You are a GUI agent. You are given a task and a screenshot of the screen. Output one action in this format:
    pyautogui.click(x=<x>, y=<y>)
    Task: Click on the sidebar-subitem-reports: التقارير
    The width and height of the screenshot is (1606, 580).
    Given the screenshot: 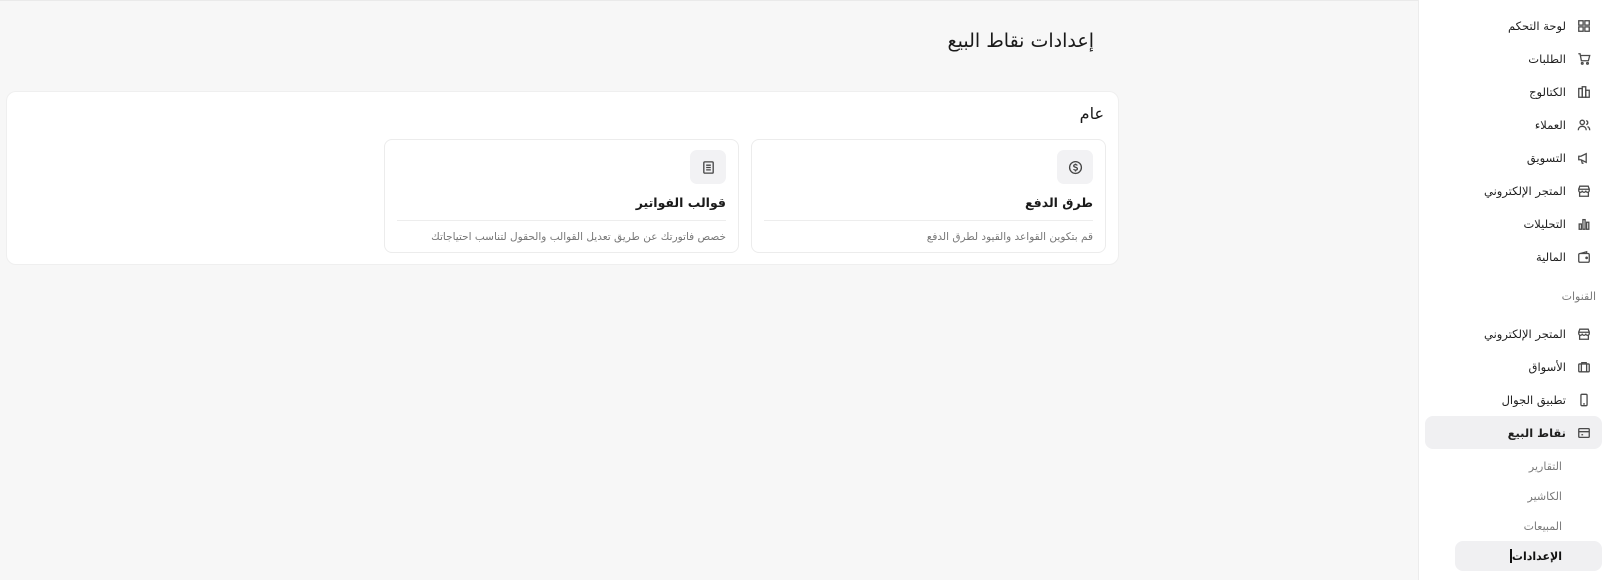 What is the action you would take?
    pyautogui.click(x=1528, y=466)
    